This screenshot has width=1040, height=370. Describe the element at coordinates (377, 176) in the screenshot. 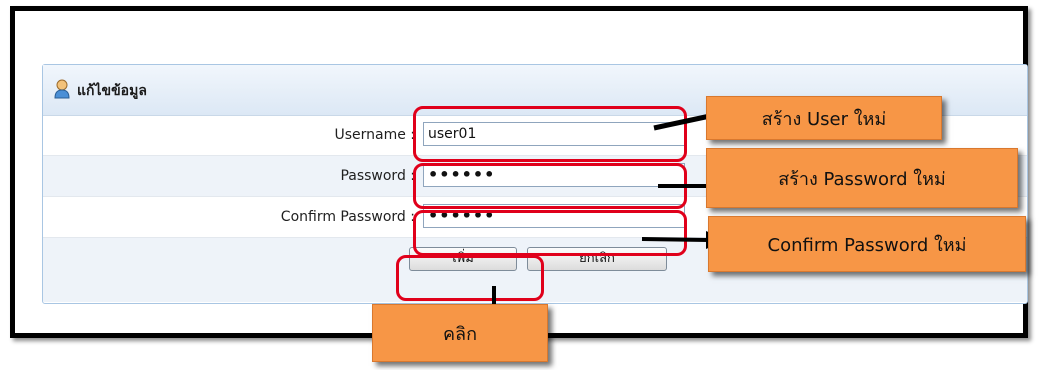

I see `password-label: Password :` at that location.